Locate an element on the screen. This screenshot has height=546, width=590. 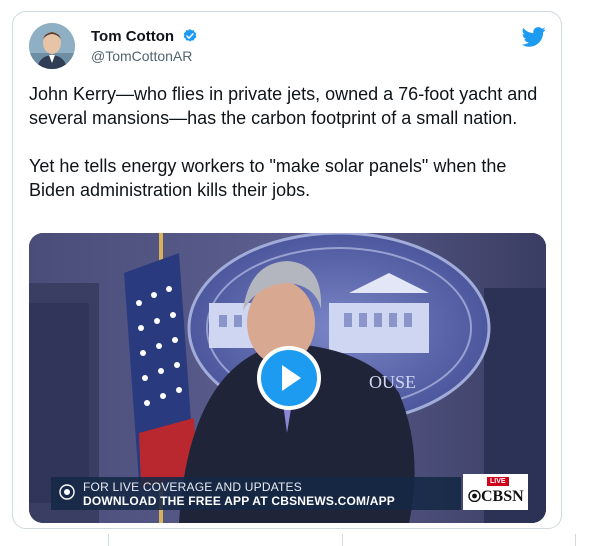
avatar-image is located at coordinates (52, 46).